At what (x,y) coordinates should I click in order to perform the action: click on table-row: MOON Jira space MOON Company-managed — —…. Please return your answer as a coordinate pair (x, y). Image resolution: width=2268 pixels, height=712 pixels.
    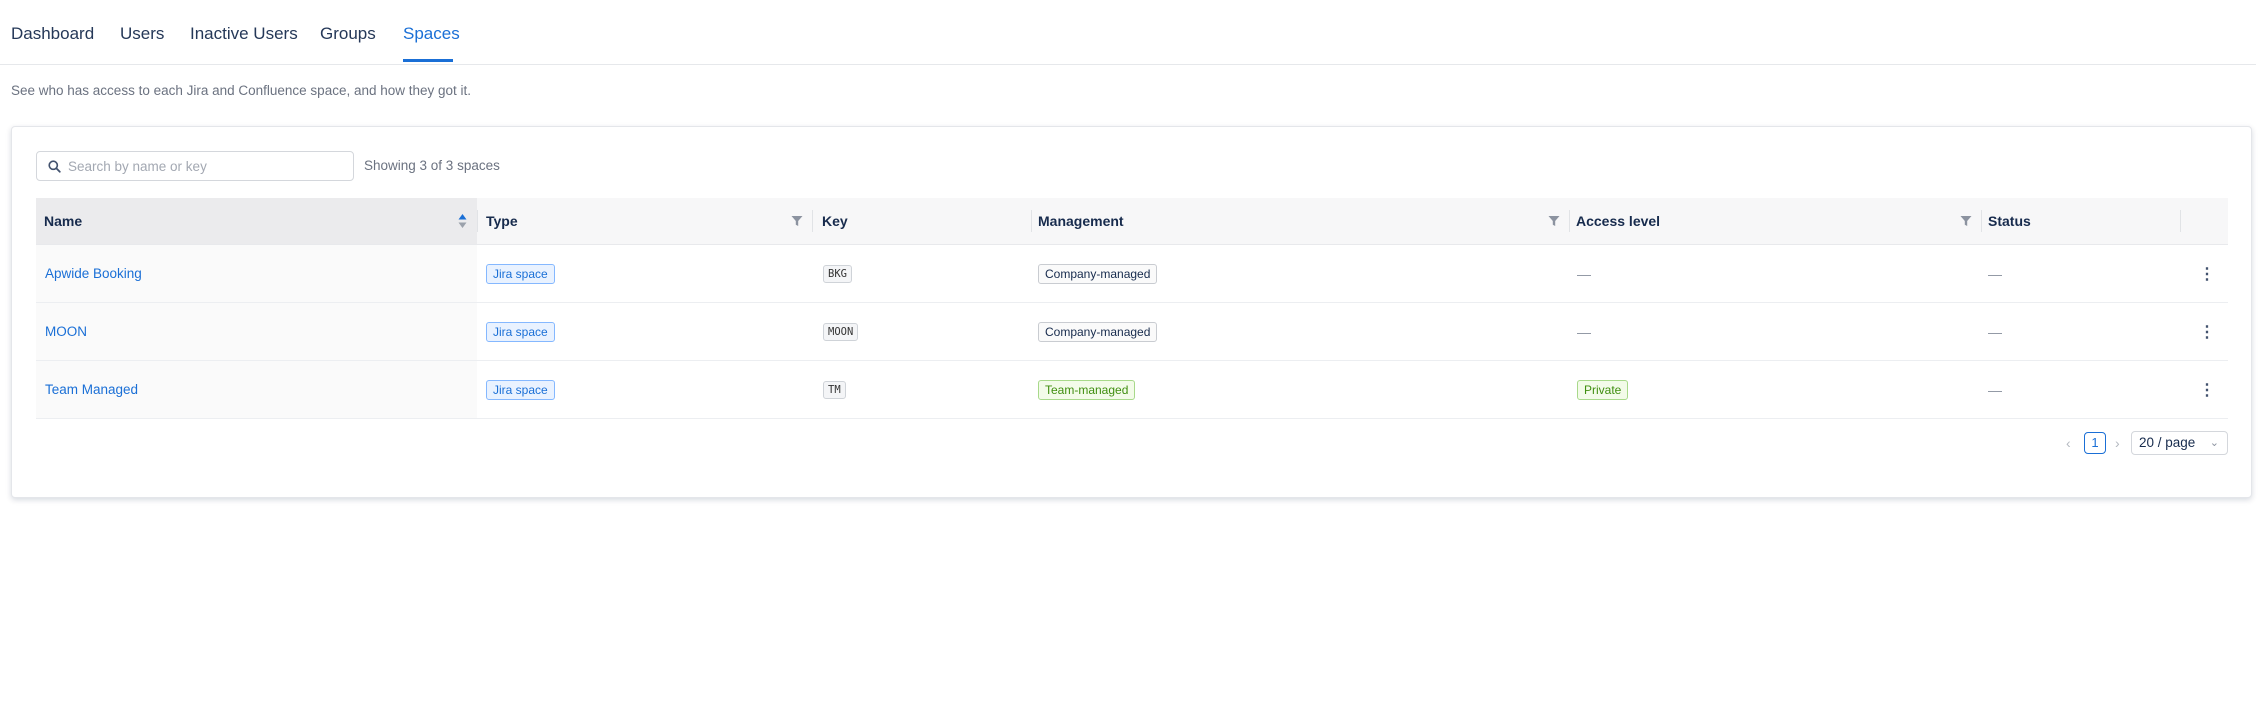
    Looking at the image, I should click on (1132, 332).